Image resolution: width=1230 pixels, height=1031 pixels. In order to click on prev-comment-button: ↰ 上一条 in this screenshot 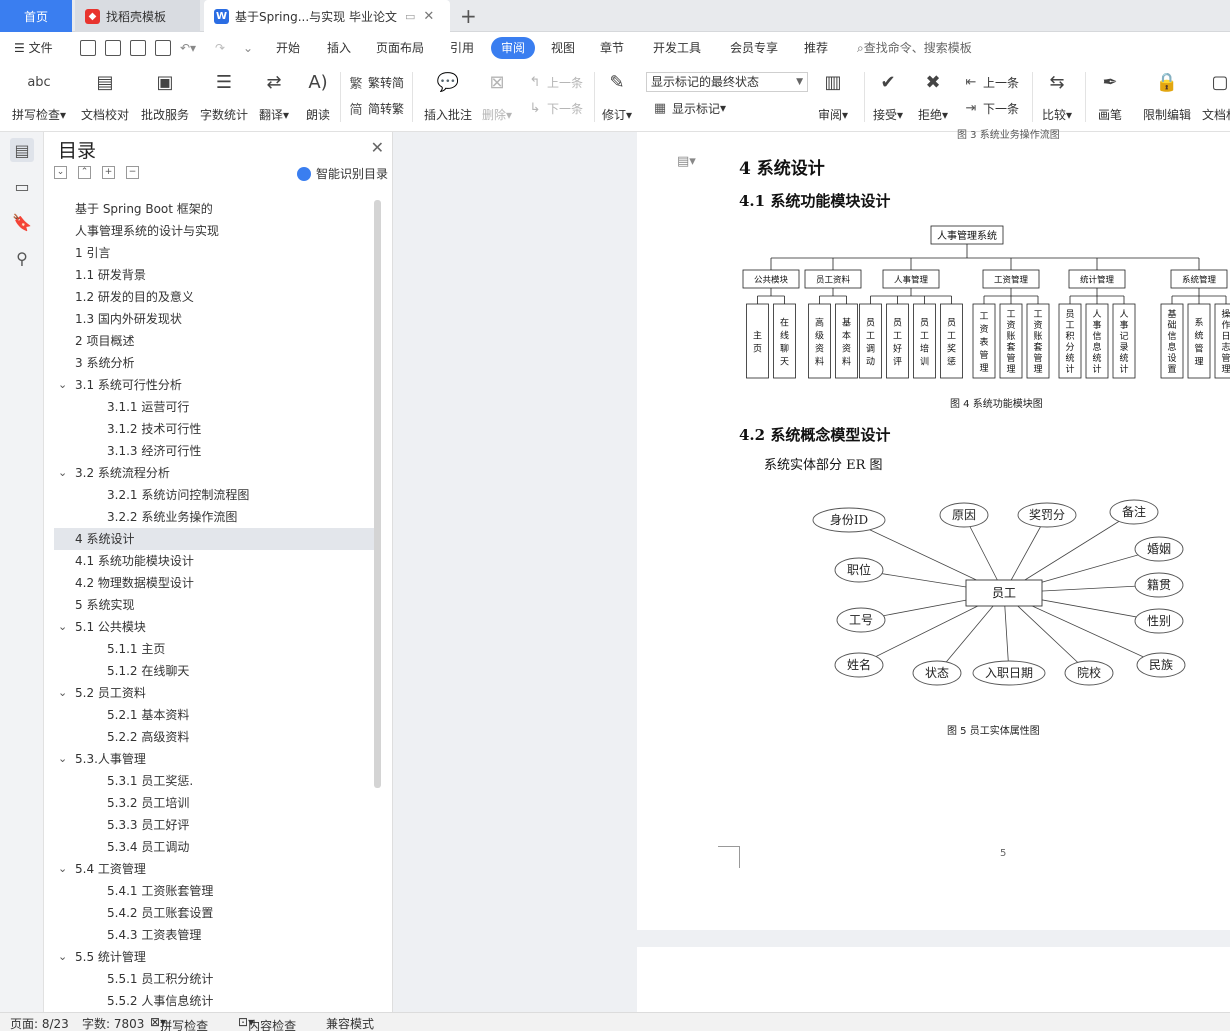, I will do `click(554, 82)`.